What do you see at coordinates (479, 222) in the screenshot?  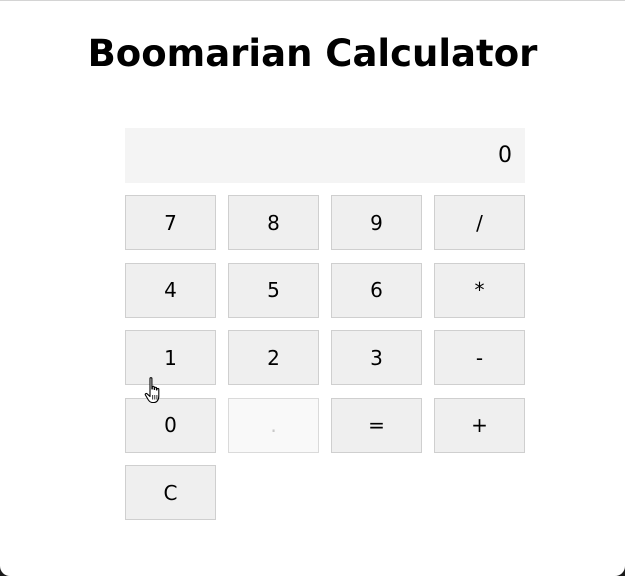 I see `divide-button: /` at bounding box center [479, 222].